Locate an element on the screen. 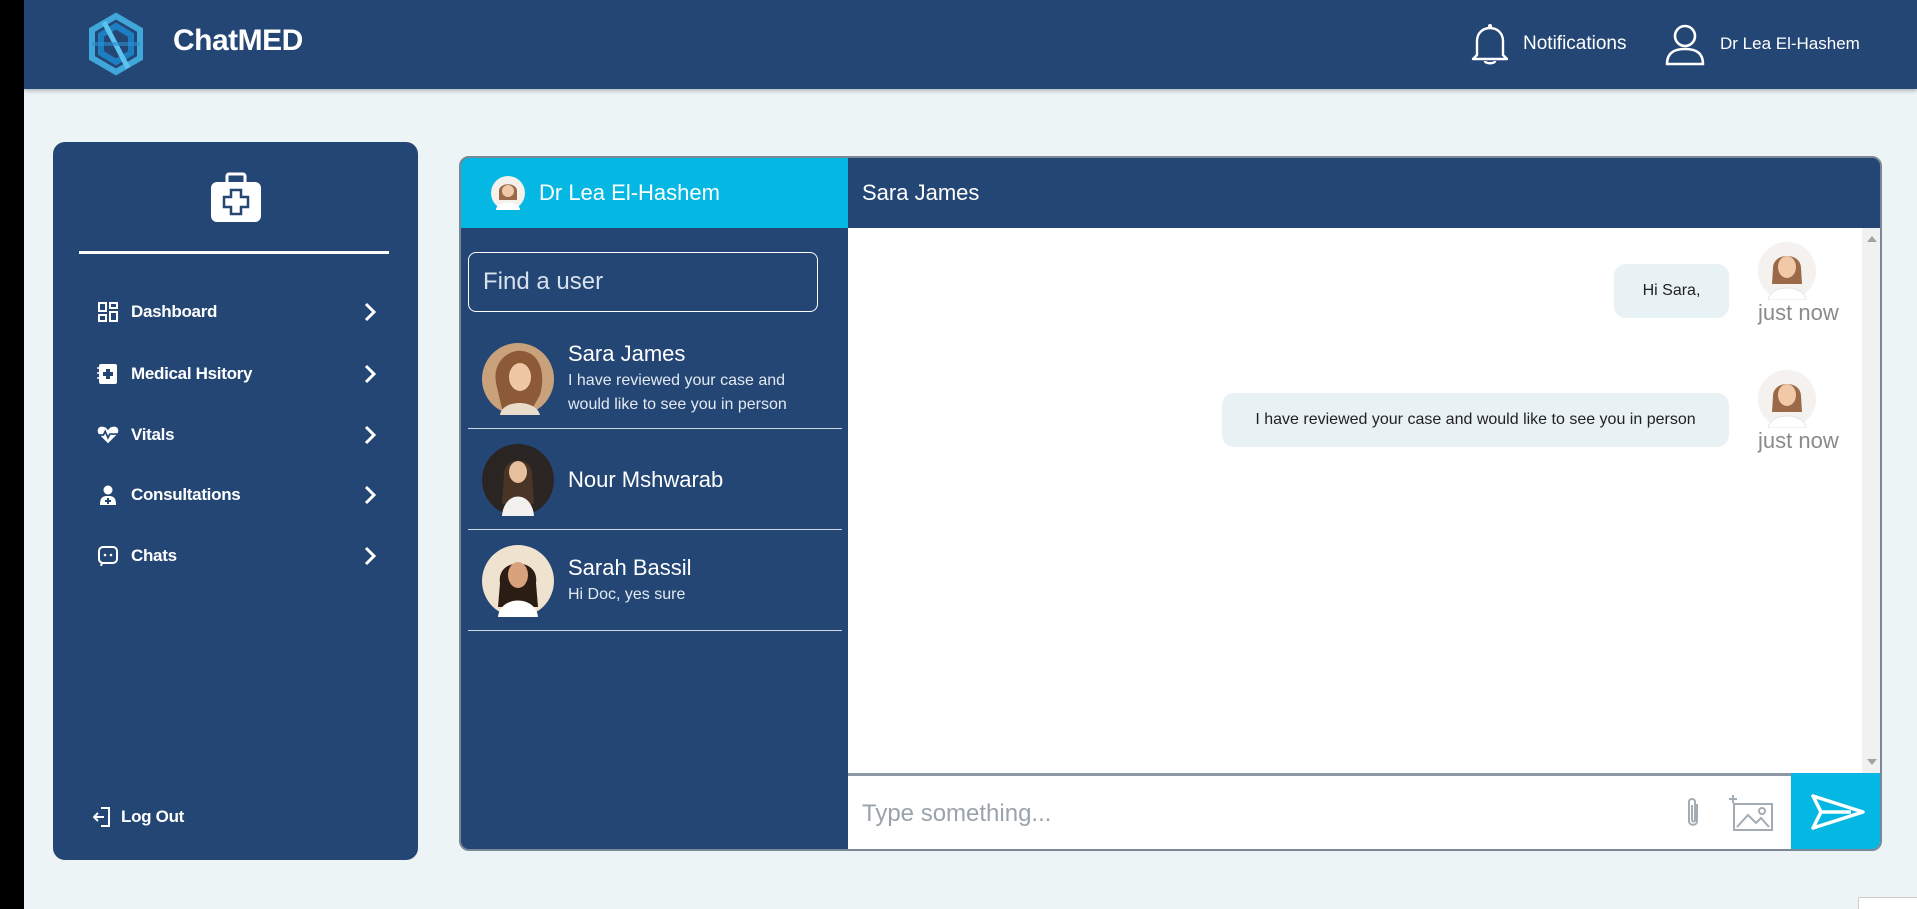  sidebar-item-vitals: Vitals is located at coordinates (238, 435).